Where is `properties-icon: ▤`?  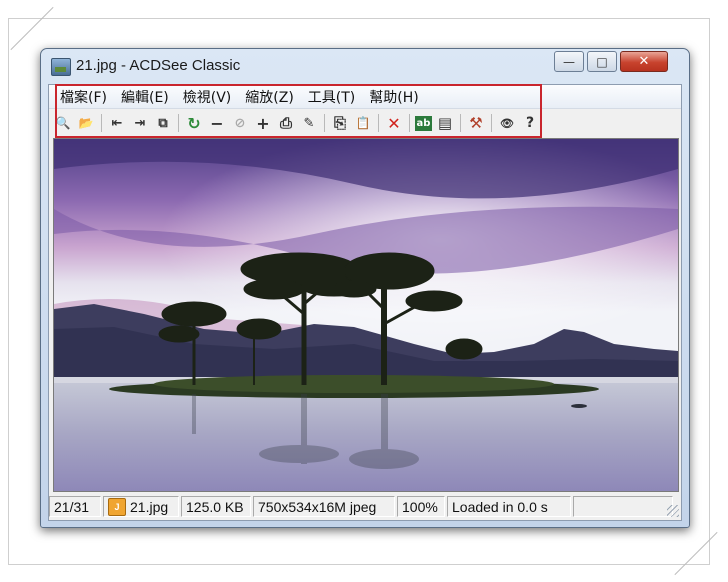
properties-icon: ▤ is located at coordinates (445, 123).